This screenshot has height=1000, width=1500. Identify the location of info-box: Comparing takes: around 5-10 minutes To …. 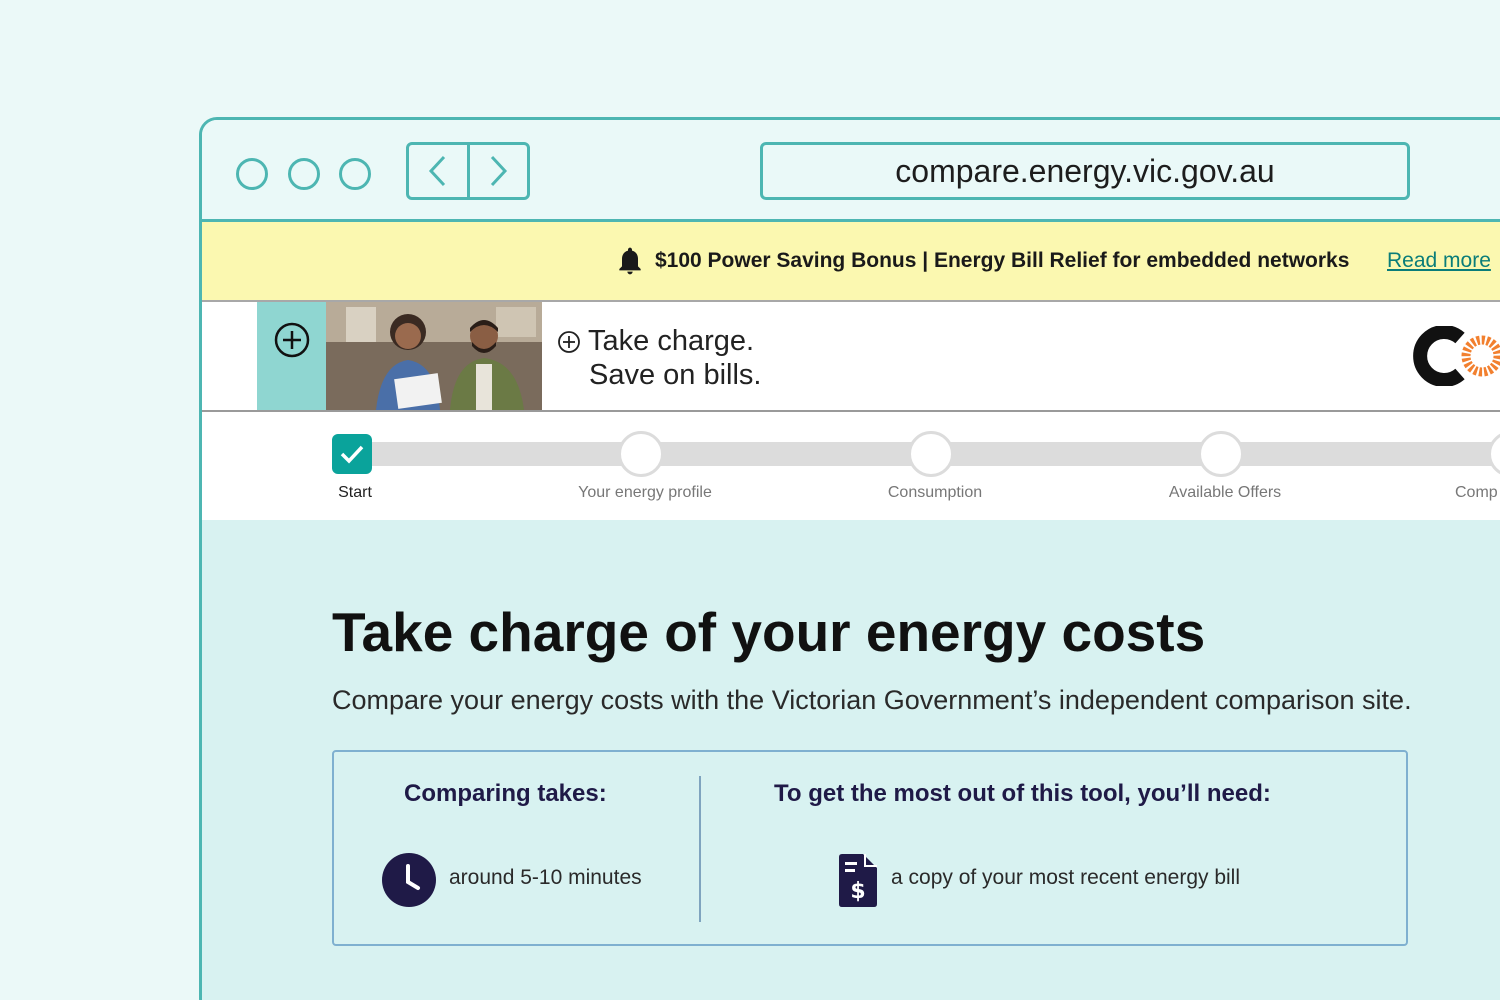
(870, 848).